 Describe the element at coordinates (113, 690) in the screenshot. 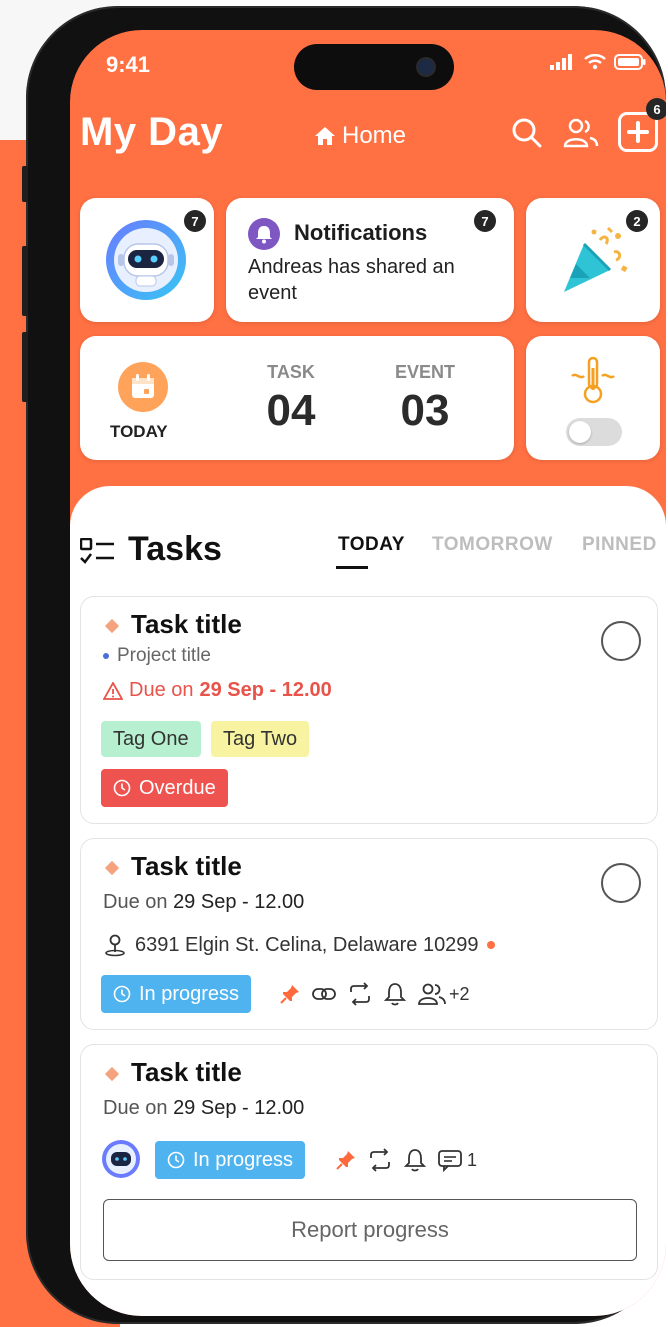

I see `warning-icon` at that location.